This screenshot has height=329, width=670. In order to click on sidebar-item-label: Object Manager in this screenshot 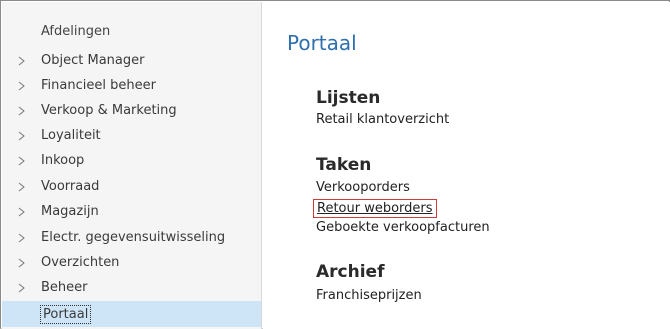, I will do `click(93, 60)`.